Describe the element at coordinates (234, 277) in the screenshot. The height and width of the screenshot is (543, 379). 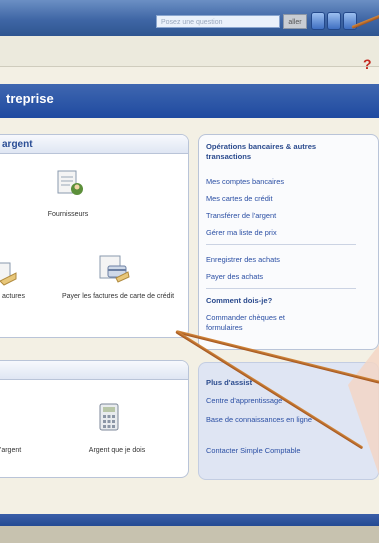
I see `link-pay-purchases: Payer des achats` at that location.